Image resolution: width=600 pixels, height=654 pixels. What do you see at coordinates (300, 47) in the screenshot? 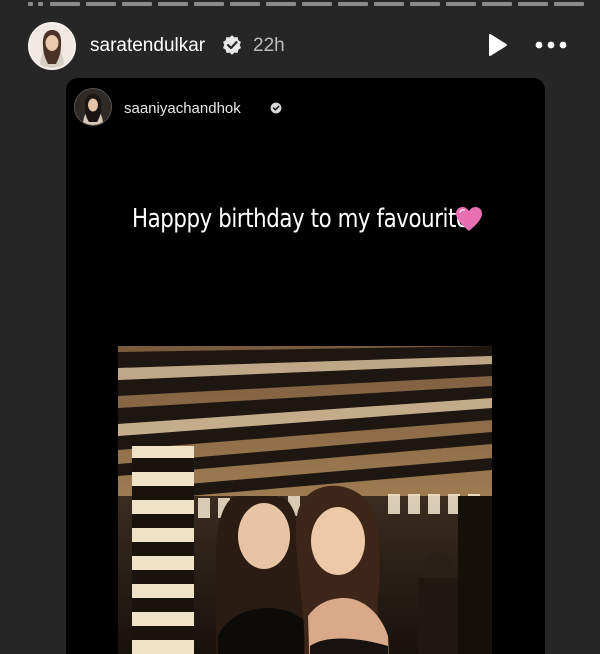
I see `story-header: saratendulkar 22h` at bounding box center [300, 47].